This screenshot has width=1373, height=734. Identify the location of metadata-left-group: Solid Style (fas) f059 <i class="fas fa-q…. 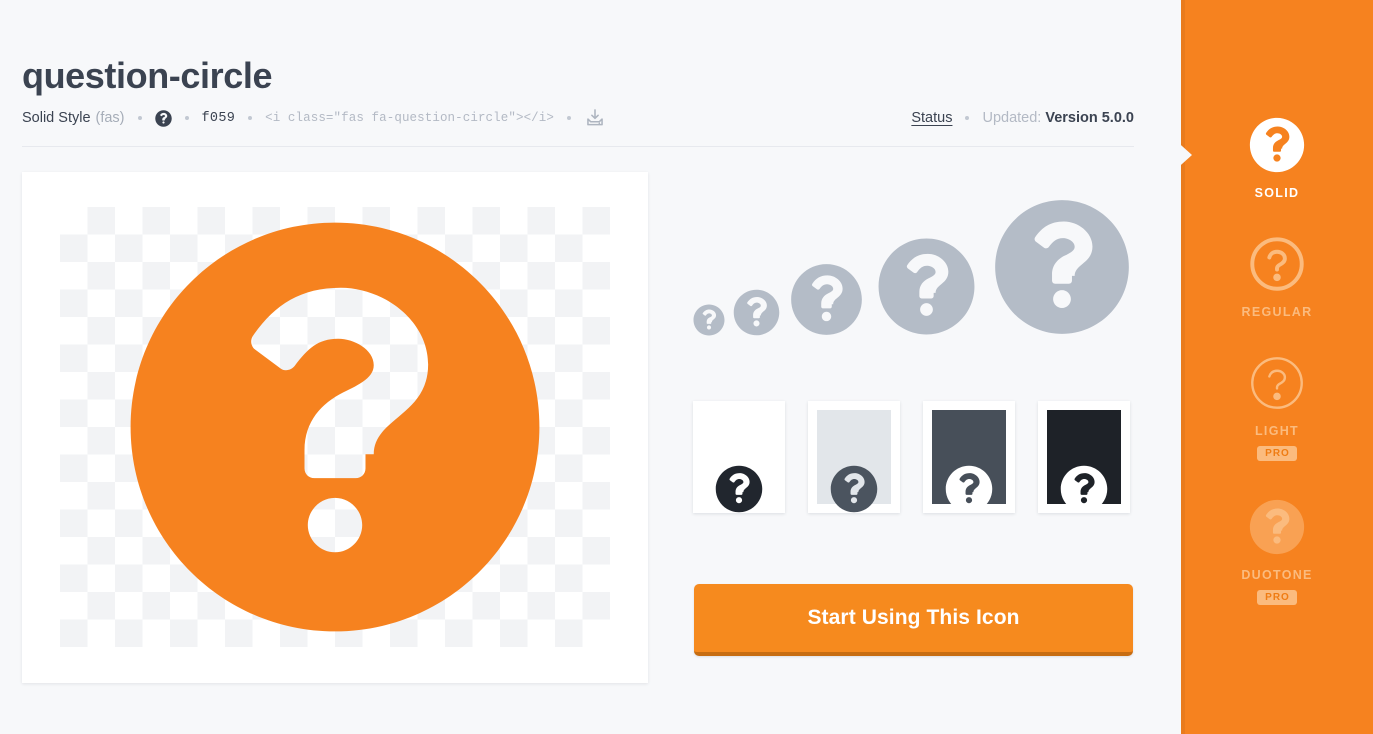
(314, 118).